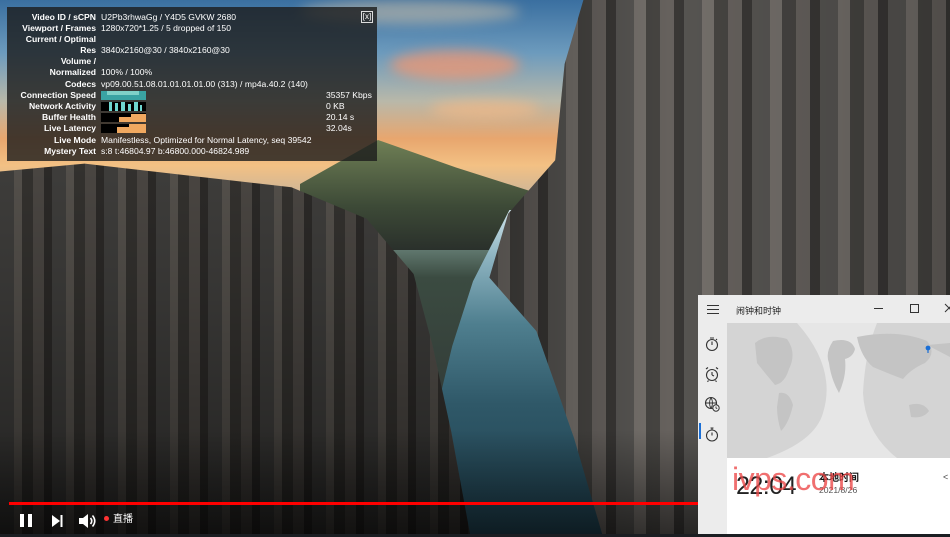  I want to click on stats-value: 35357 Kbps, so click(349, 95).